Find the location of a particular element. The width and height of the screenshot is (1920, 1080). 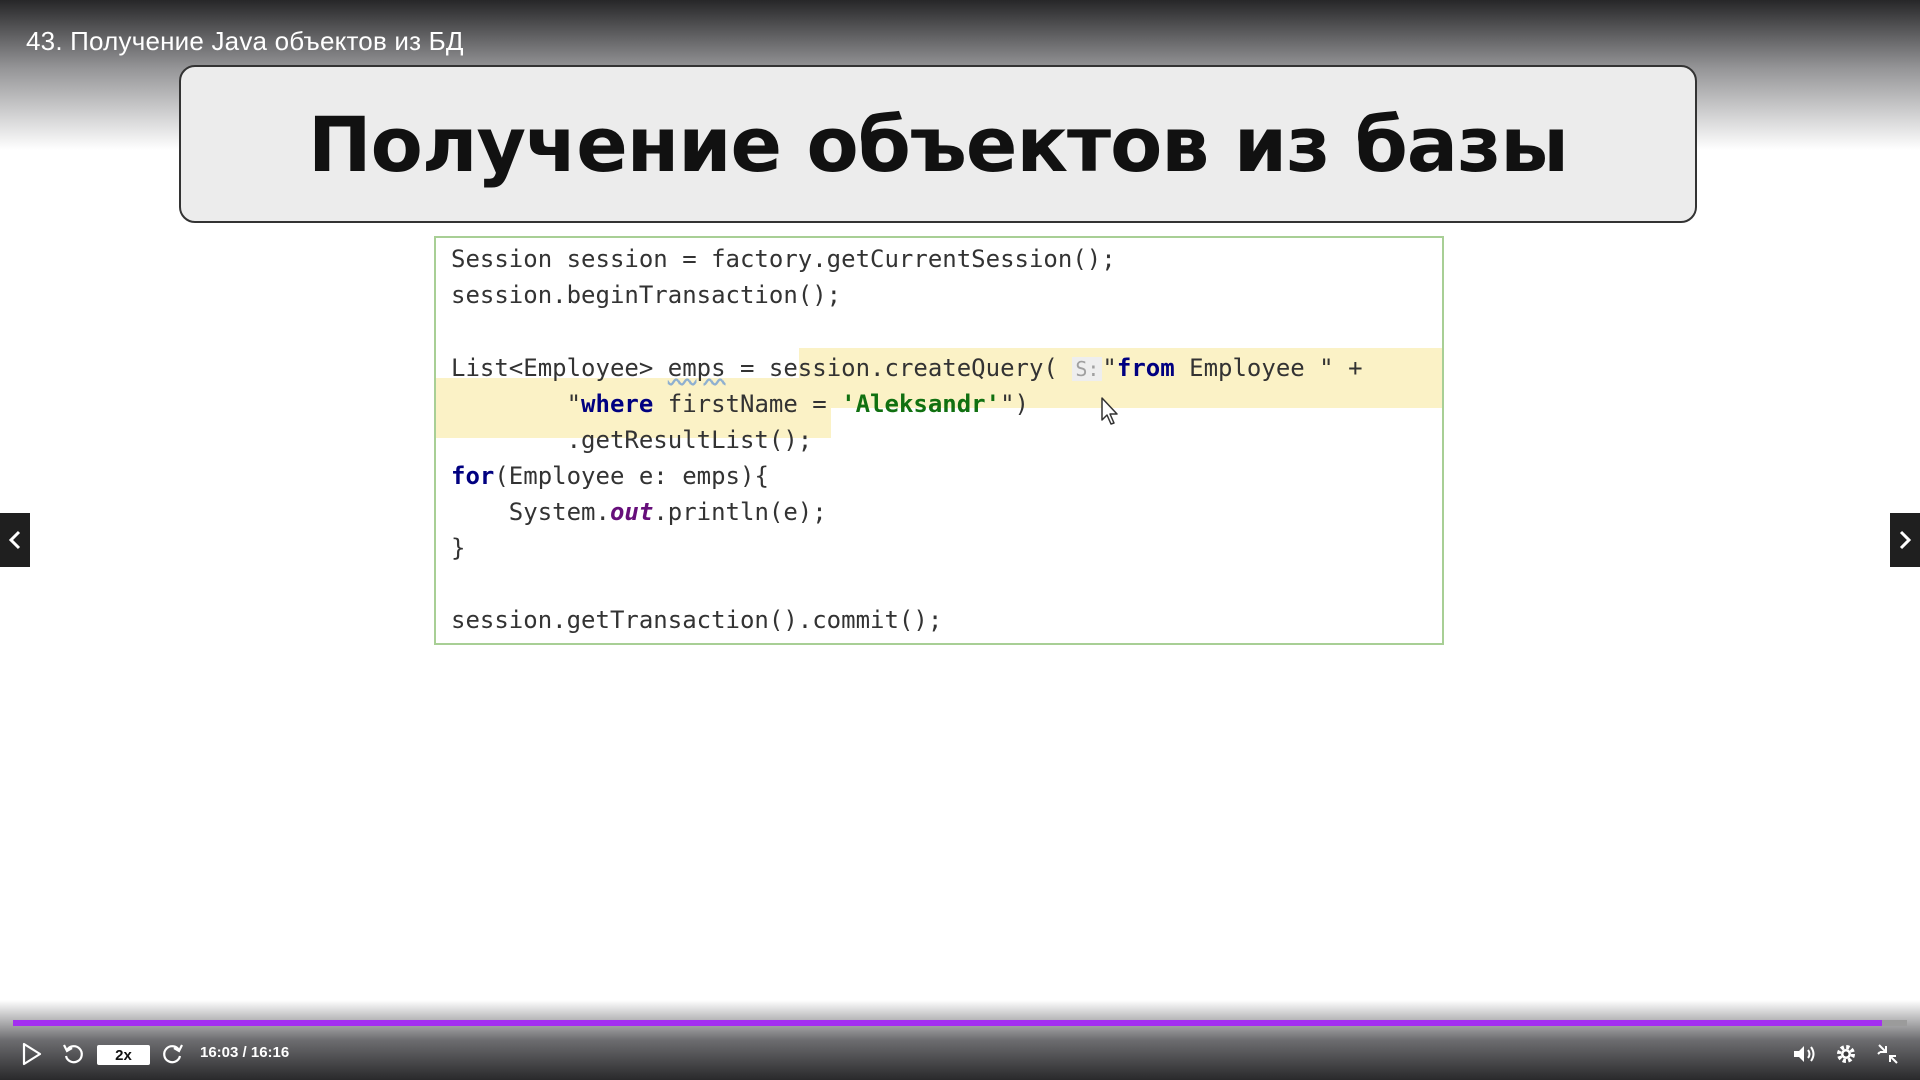

prev-arrow-icon is located at coordinates (14, 540).